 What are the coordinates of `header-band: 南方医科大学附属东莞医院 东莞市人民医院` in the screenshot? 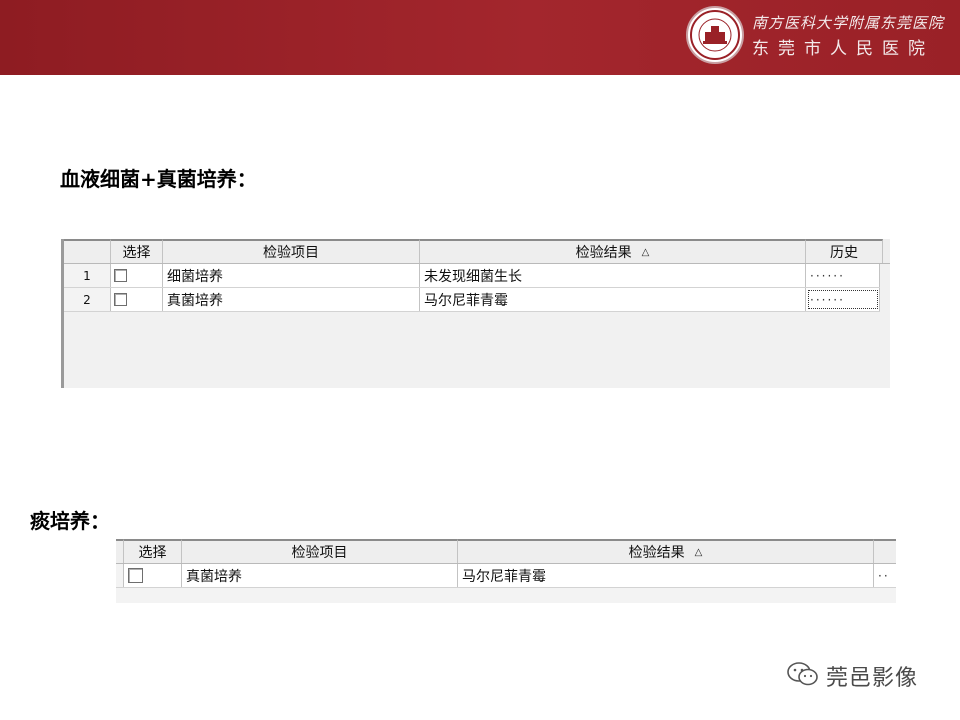 It's located at (480, 37).